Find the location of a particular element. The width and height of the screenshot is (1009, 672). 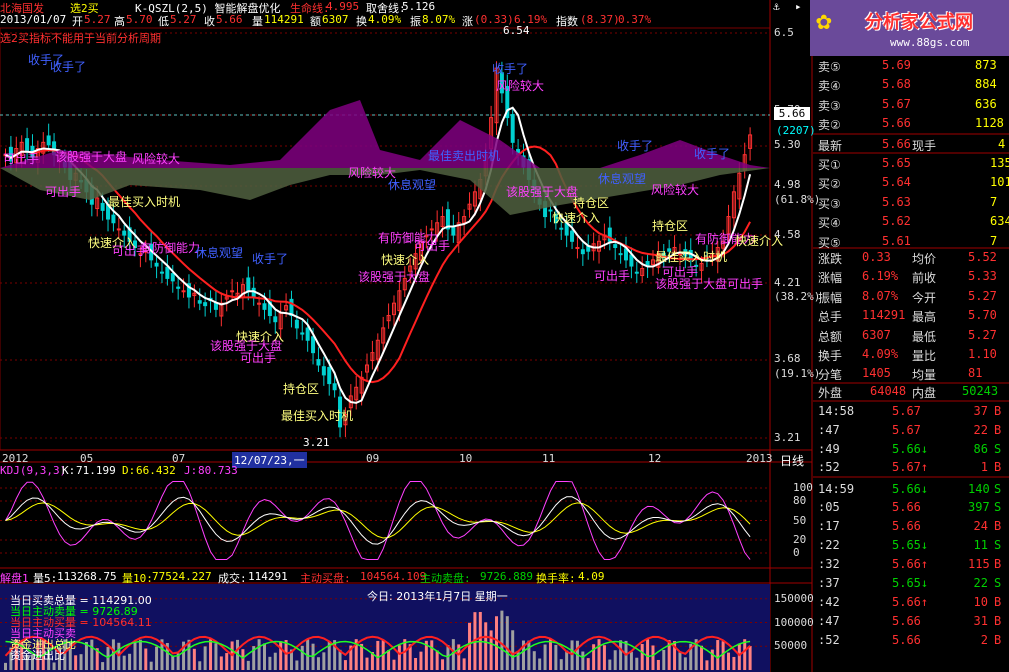

stat-label: 前收 is located at coordinates (924, 278).